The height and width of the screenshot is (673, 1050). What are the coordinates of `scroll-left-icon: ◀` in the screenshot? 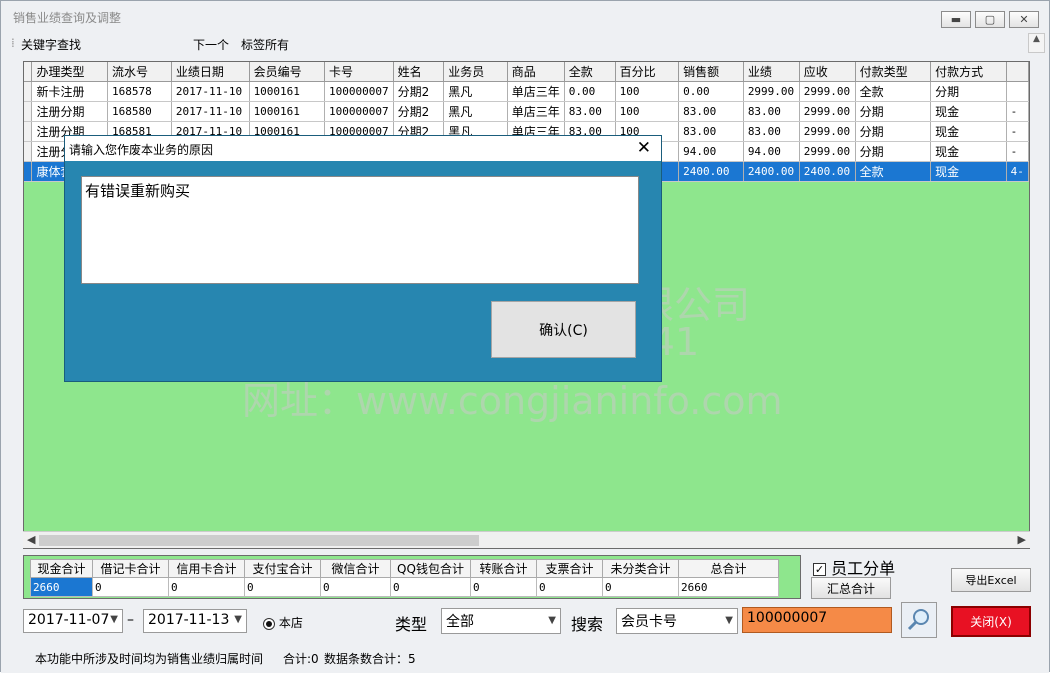 It's located at (31, 539).